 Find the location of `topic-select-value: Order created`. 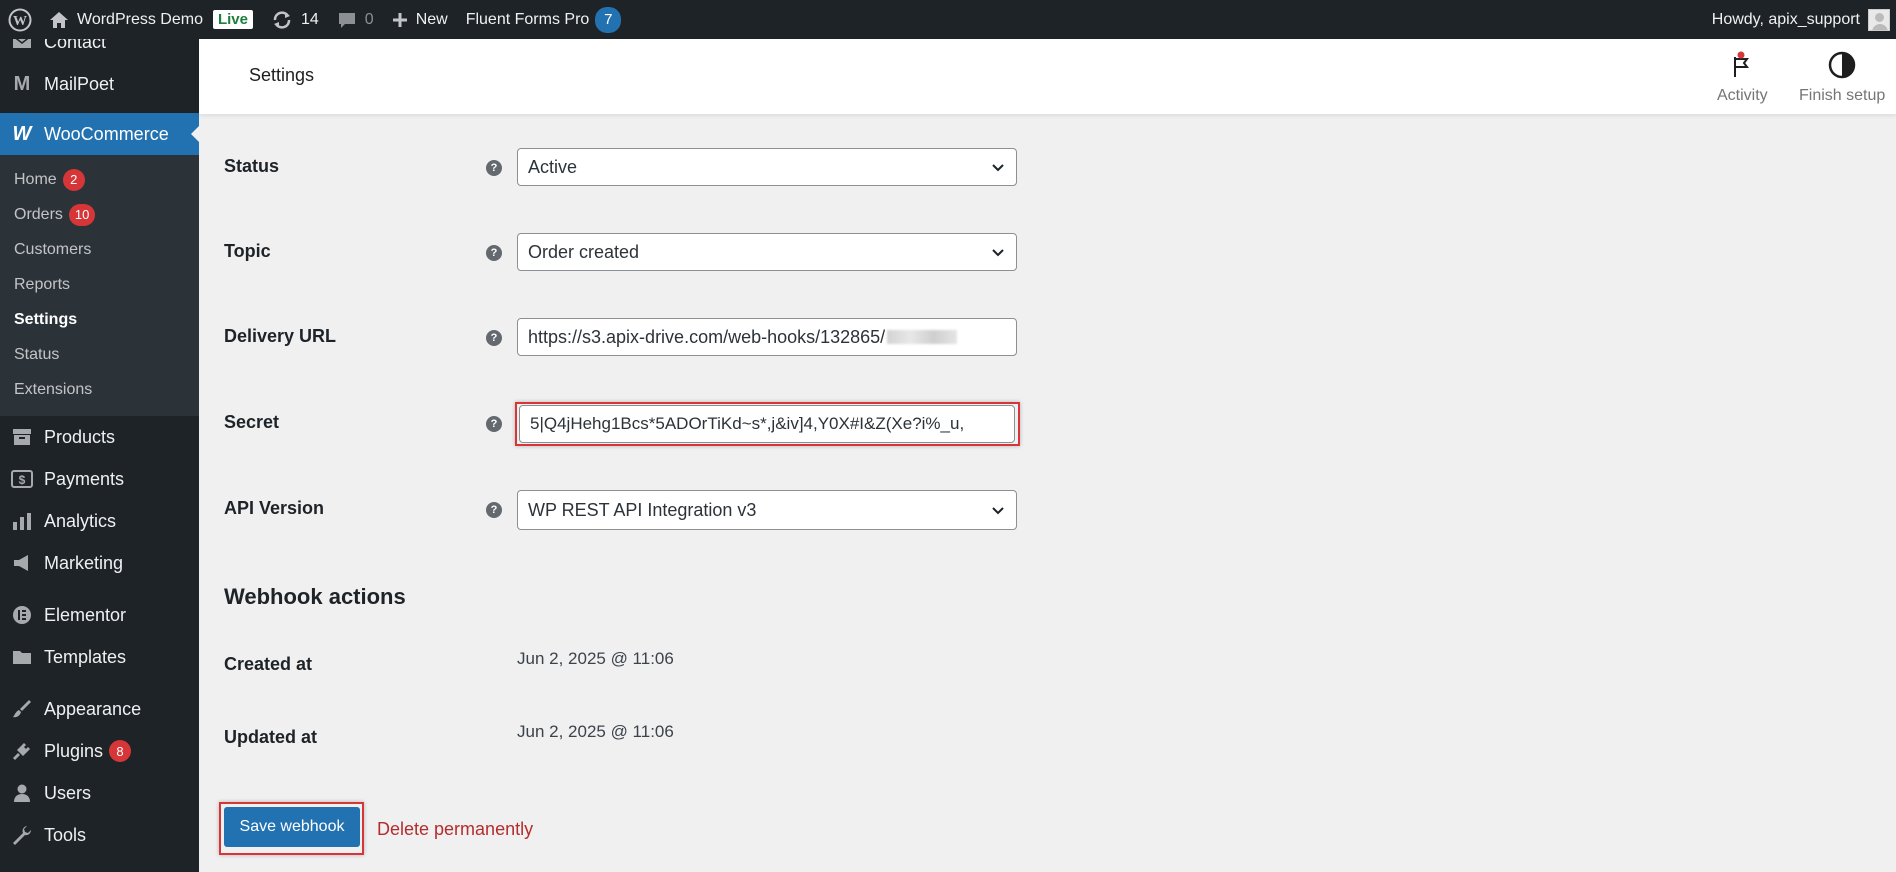

topic-select-value: Order created is located at coordinates (584, 251).